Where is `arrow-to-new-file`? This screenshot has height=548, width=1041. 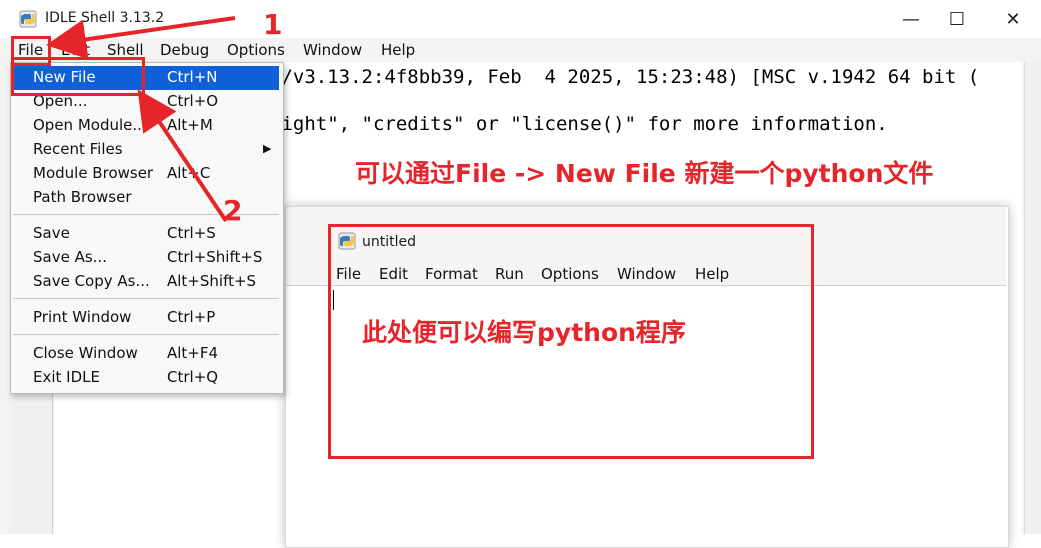 arrow-to-new-file is located at coordinates (182, 156).